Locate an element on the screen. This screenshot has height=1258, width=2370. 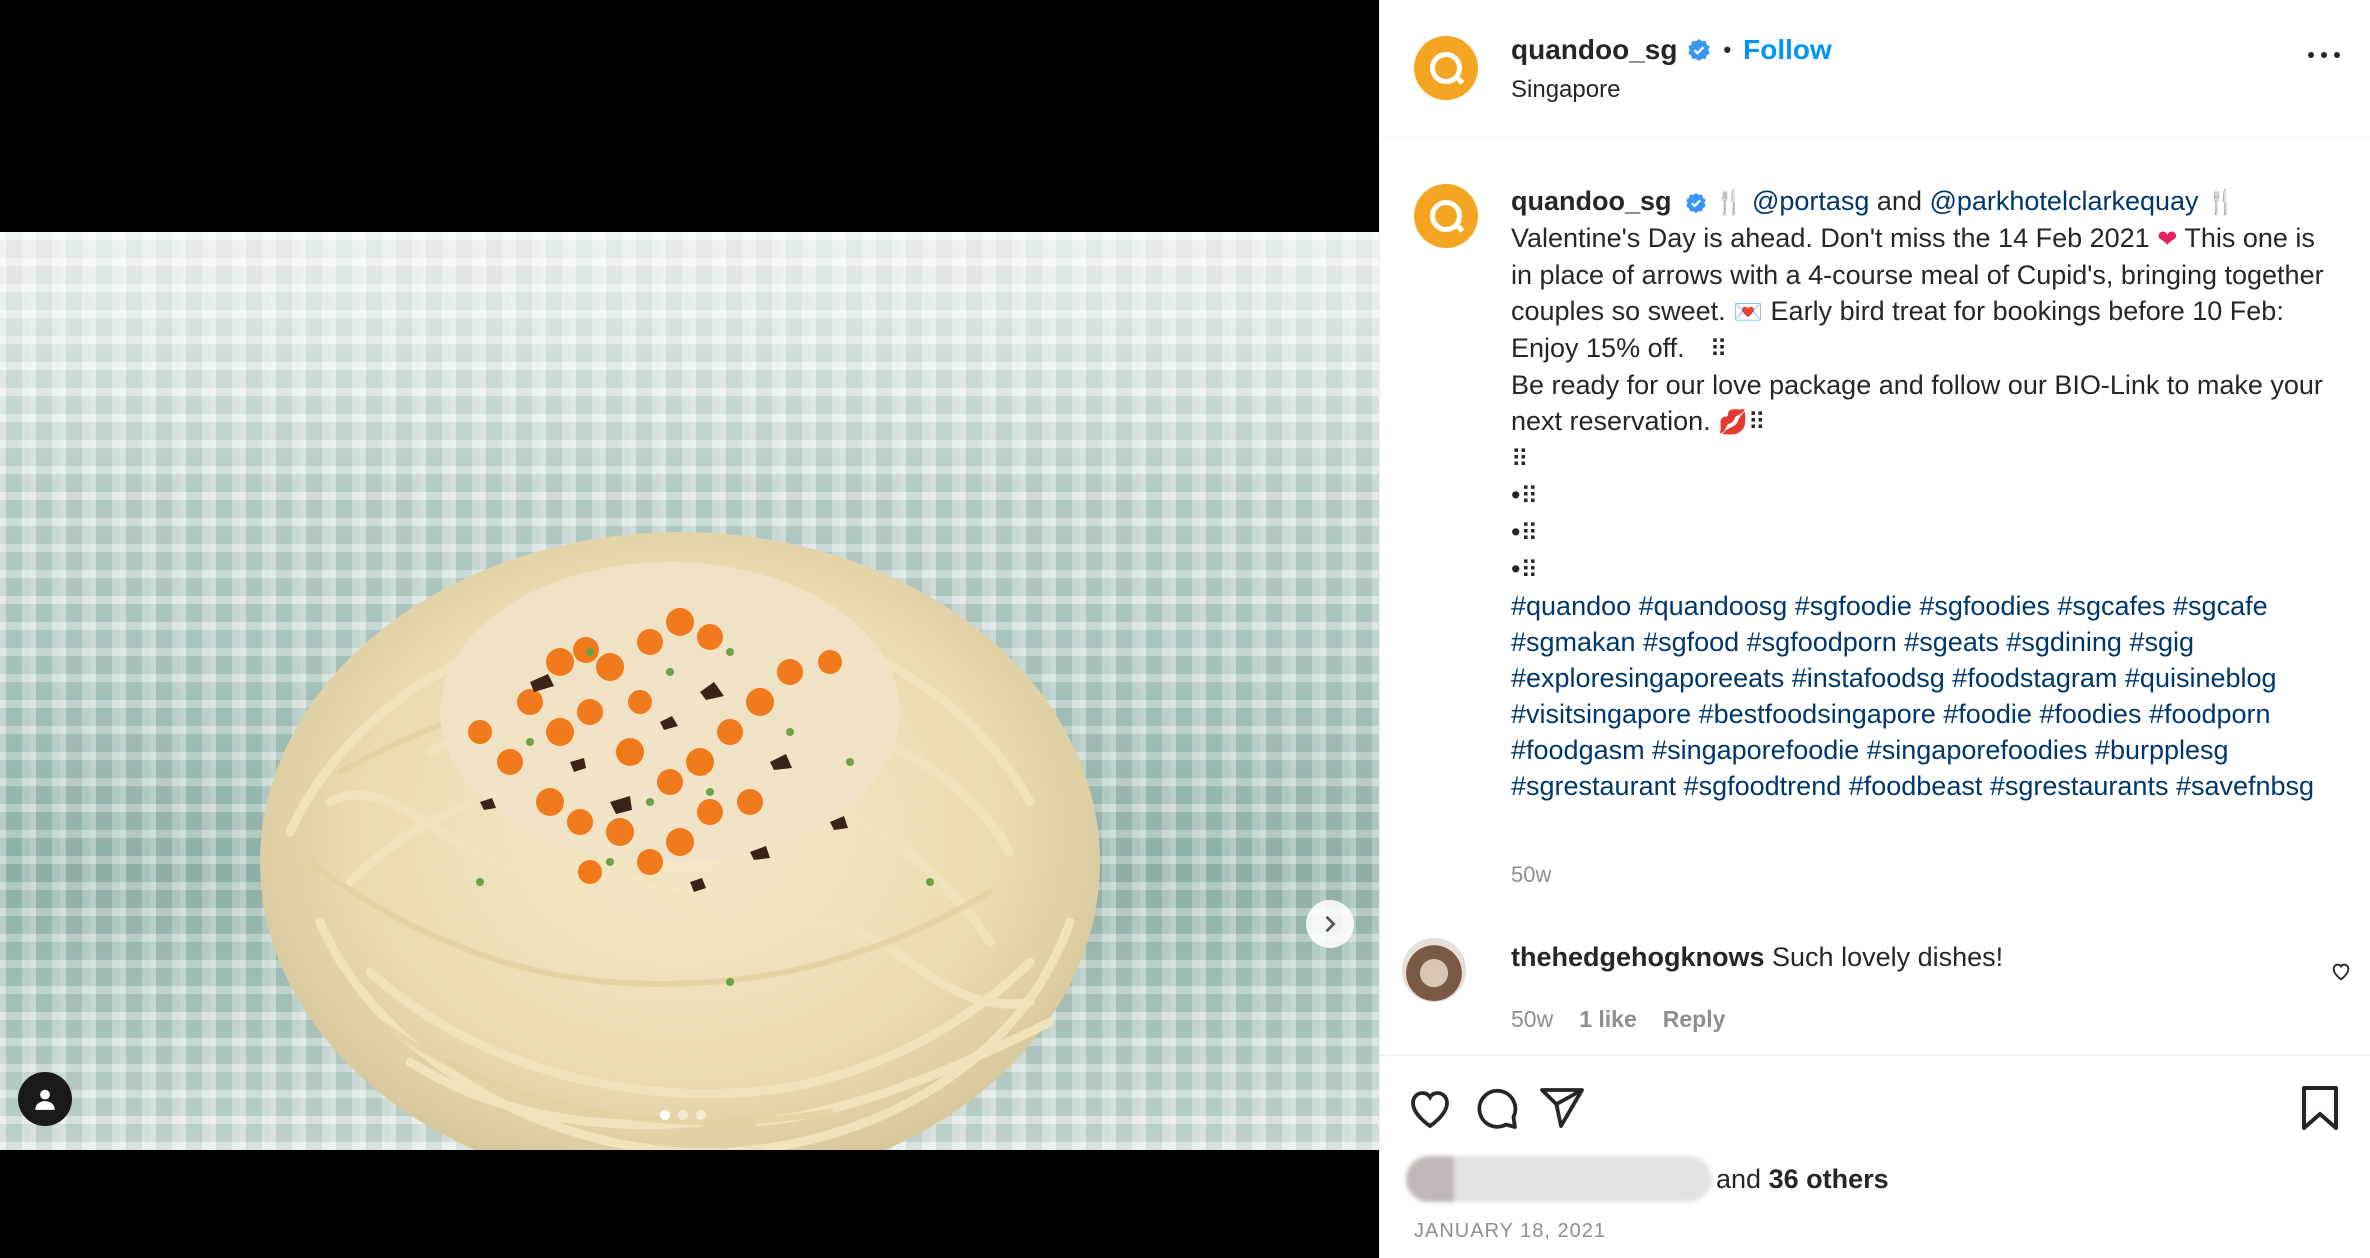
comment-timestamp: 50w is located at coordinates (1532, 1019).